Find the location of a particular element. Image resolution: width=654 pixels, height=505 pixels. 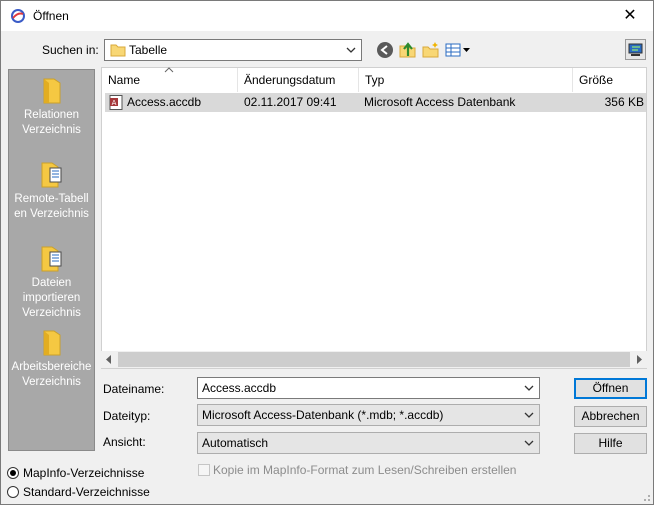

scroll-left-icon is located at coordinates (109, 359).